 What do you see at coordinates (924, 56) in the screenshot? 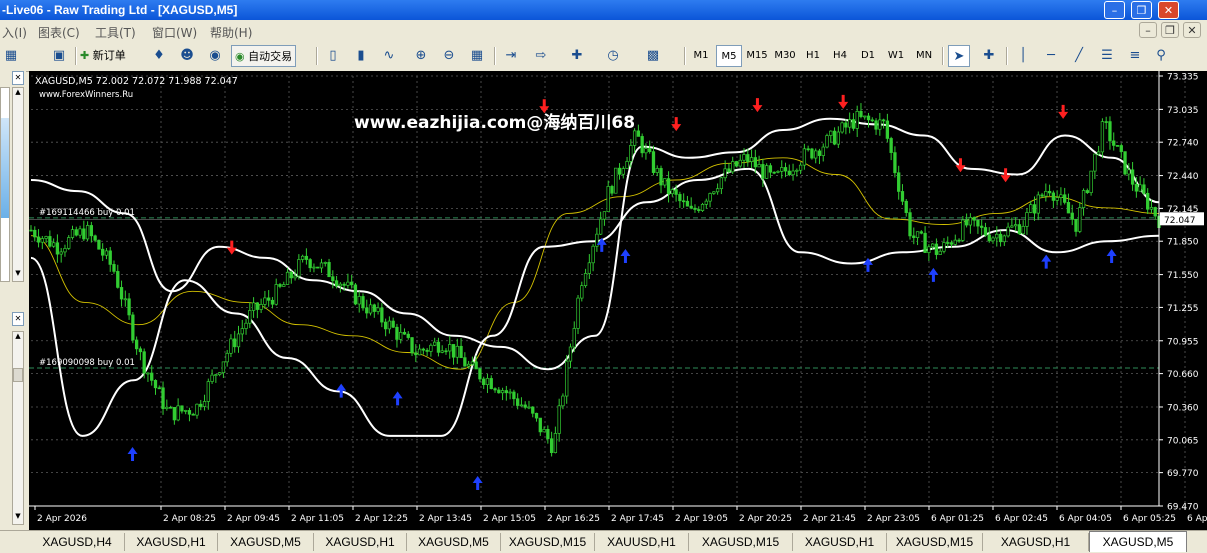
I see `timeframe-mn: MN` at bounding box center [924, 56].